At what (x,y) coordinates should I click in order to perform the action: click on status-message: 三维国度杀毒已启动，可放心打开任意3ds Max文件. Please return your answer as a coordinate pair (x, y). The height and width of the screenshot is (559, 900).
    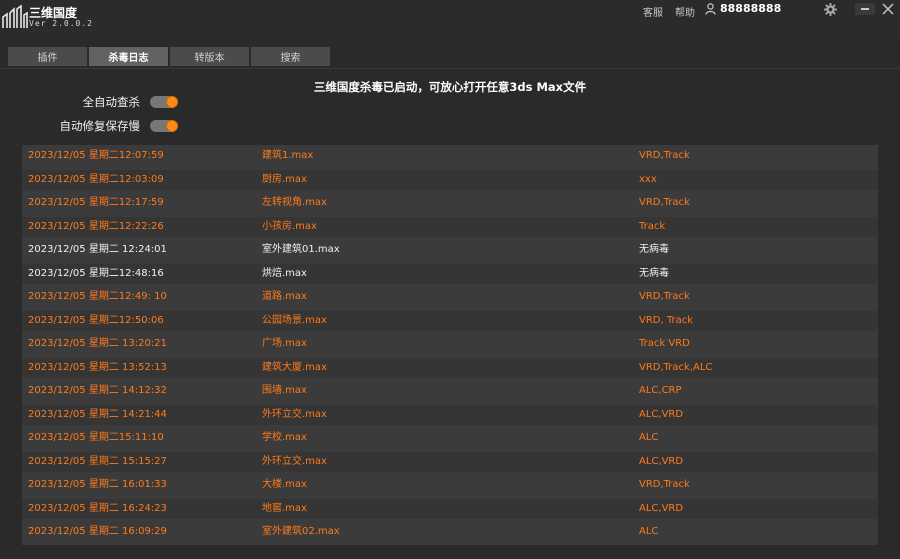
    Looking at the image, I should click on (450, 87).